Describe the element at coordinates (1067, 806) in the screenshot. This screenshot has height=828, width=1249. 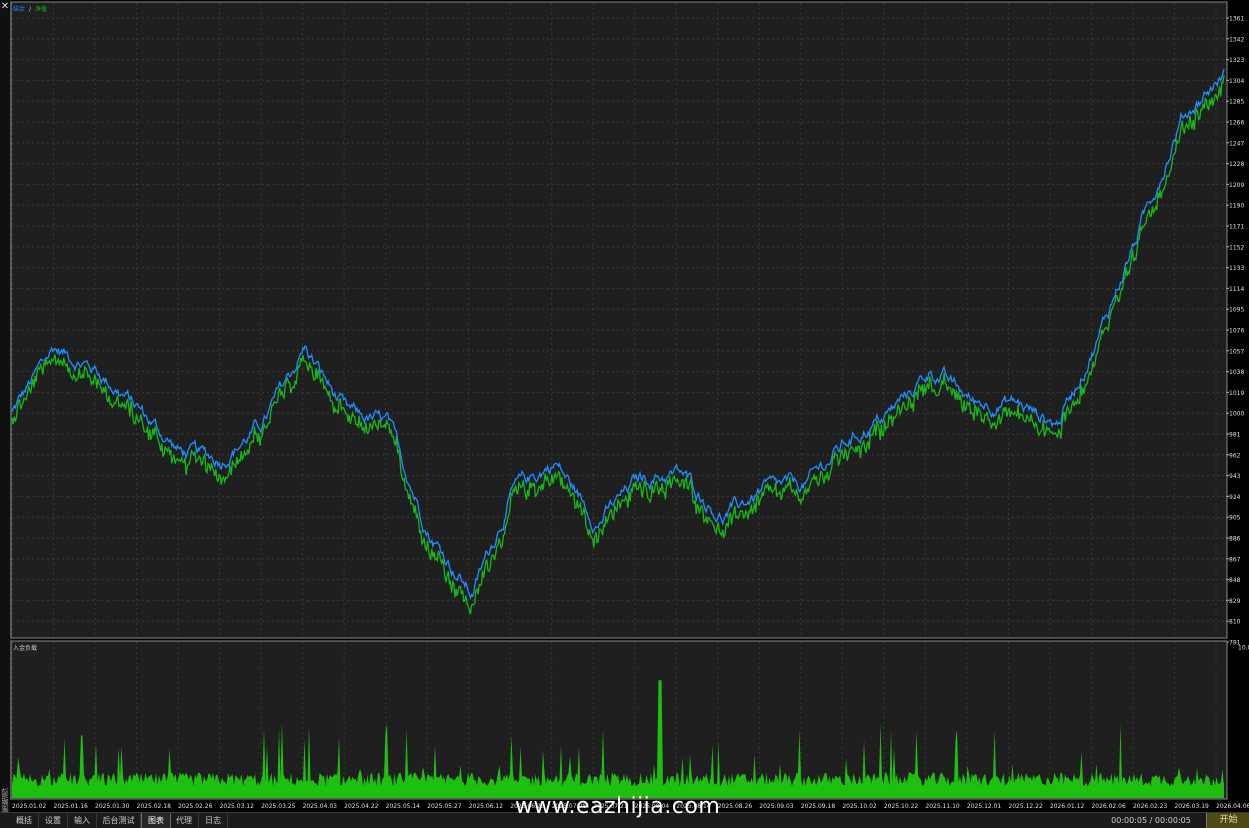
I see `x-tick-label: 2026.01.12` at that location.